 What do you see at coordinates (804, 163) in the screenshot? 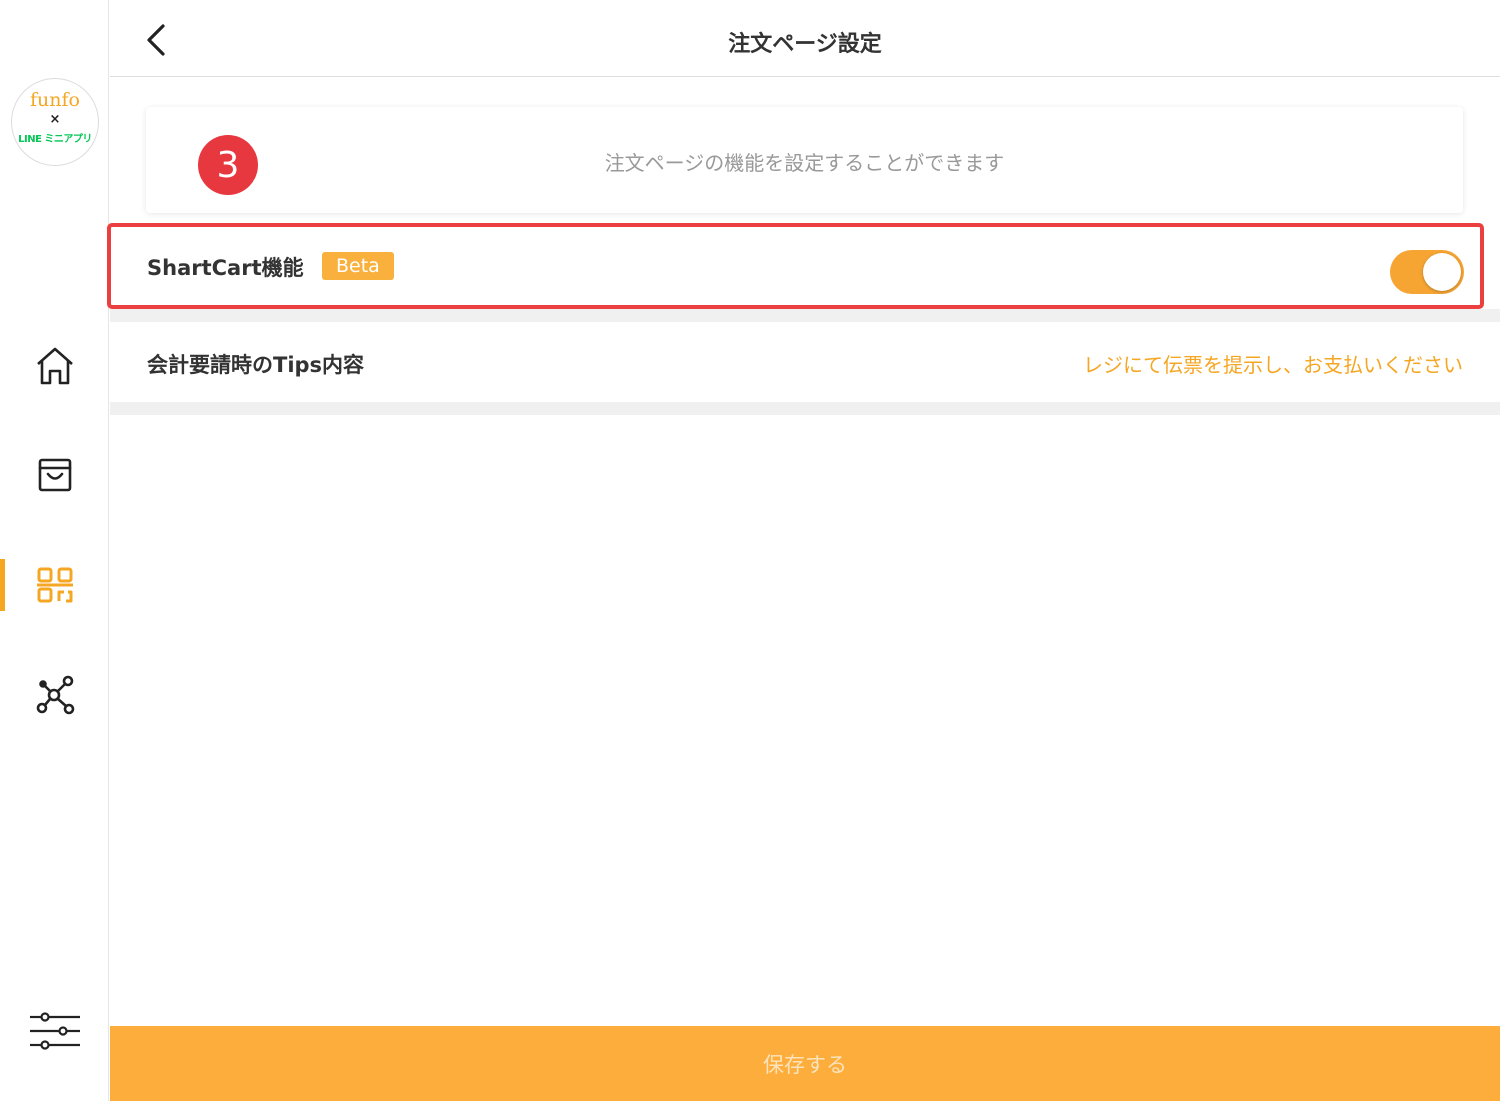
I see `info-text: 注文ページの機能を設定することができます` at bounding box center [804, 163].